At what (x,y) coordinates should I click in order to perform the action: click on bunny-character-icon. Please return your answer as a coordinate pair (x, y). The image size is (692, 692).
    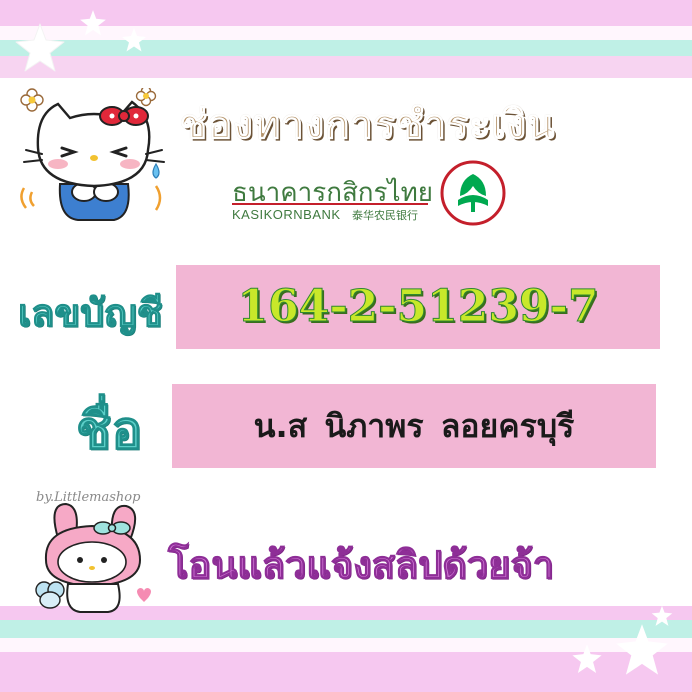
    Looking at the image, I should click on (93, 557).